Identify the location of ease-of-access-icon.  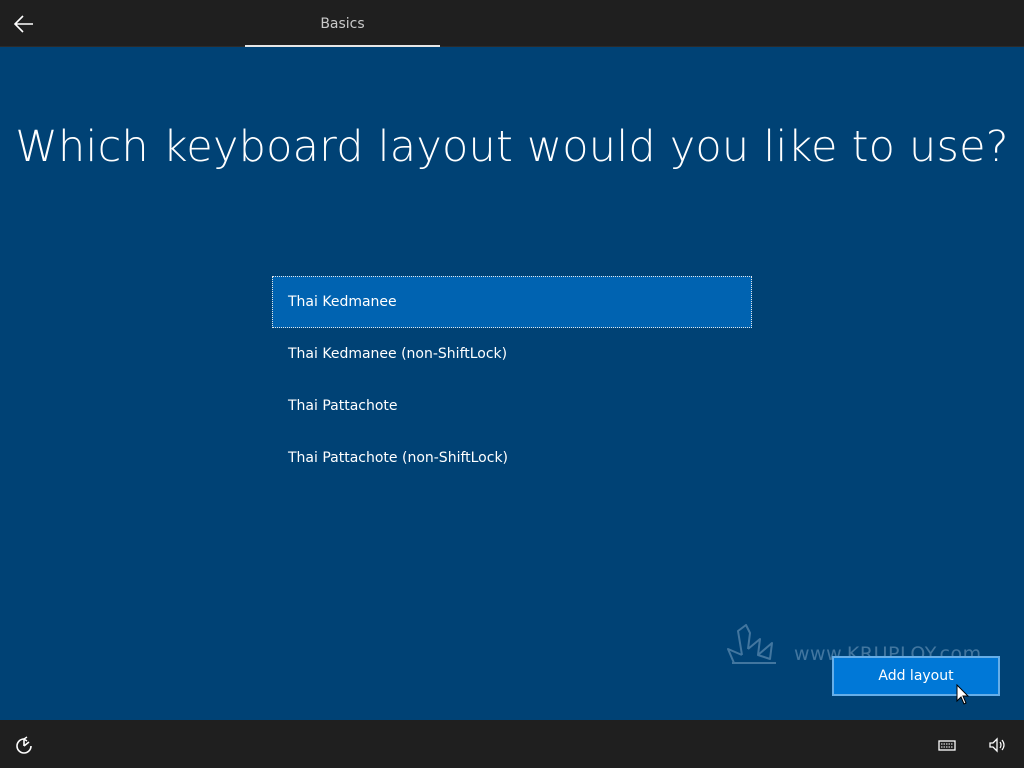
(24, 745).